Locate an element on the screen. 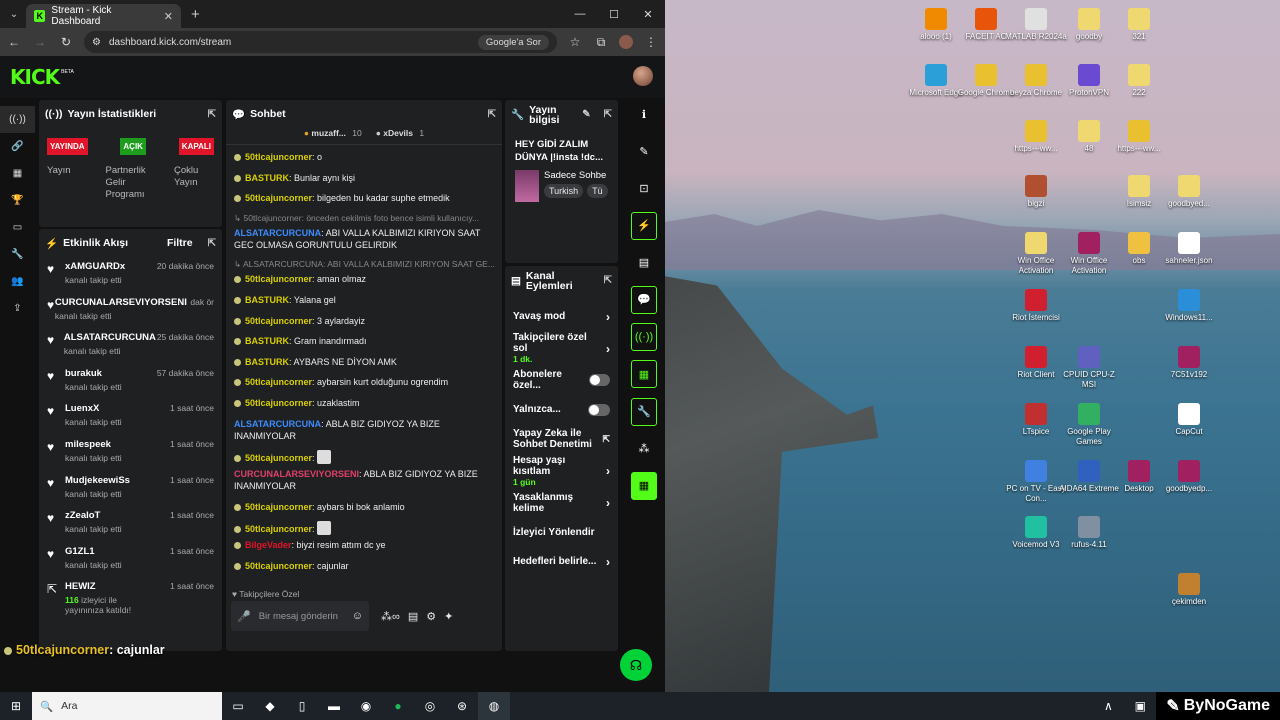 The image size is (1280, 720). nav-users-icon: 👥 is located at coordinates (17, 281).